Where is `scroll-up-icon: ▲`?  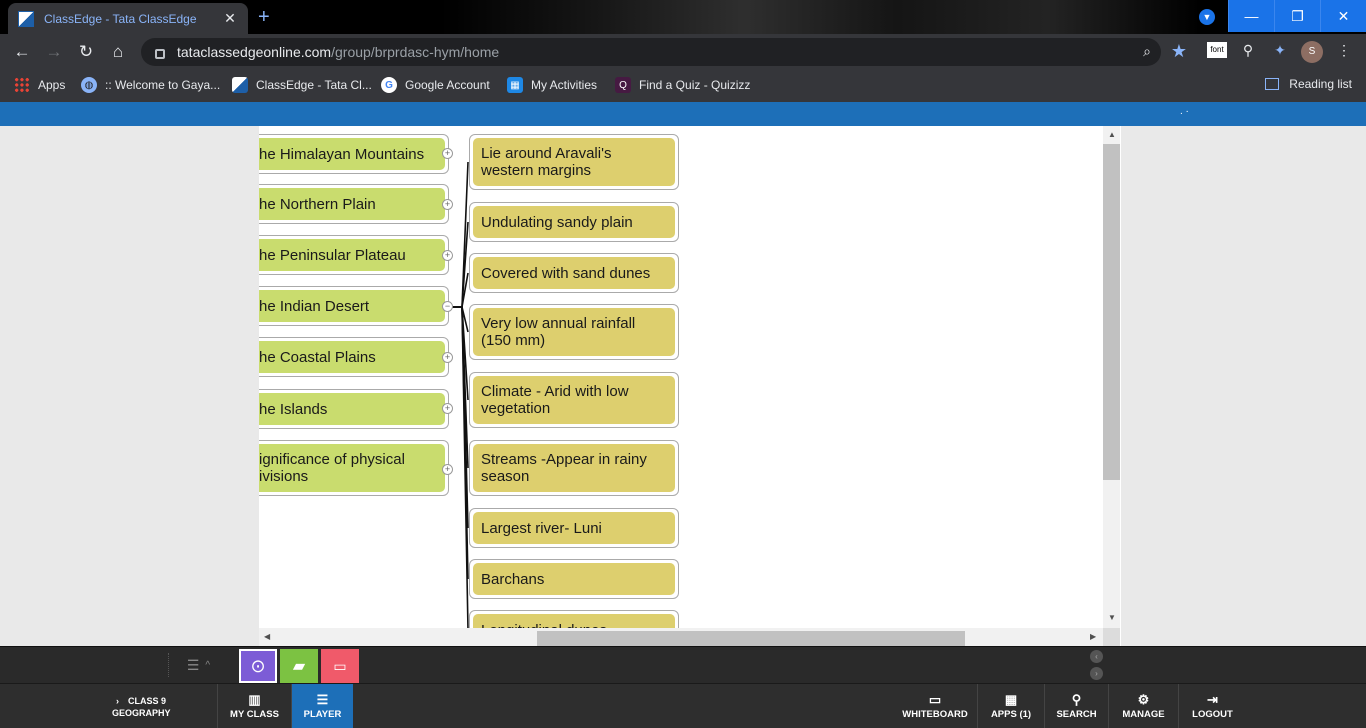
scroll-up-icon: ▲ is located at coordinates (1112, 134).